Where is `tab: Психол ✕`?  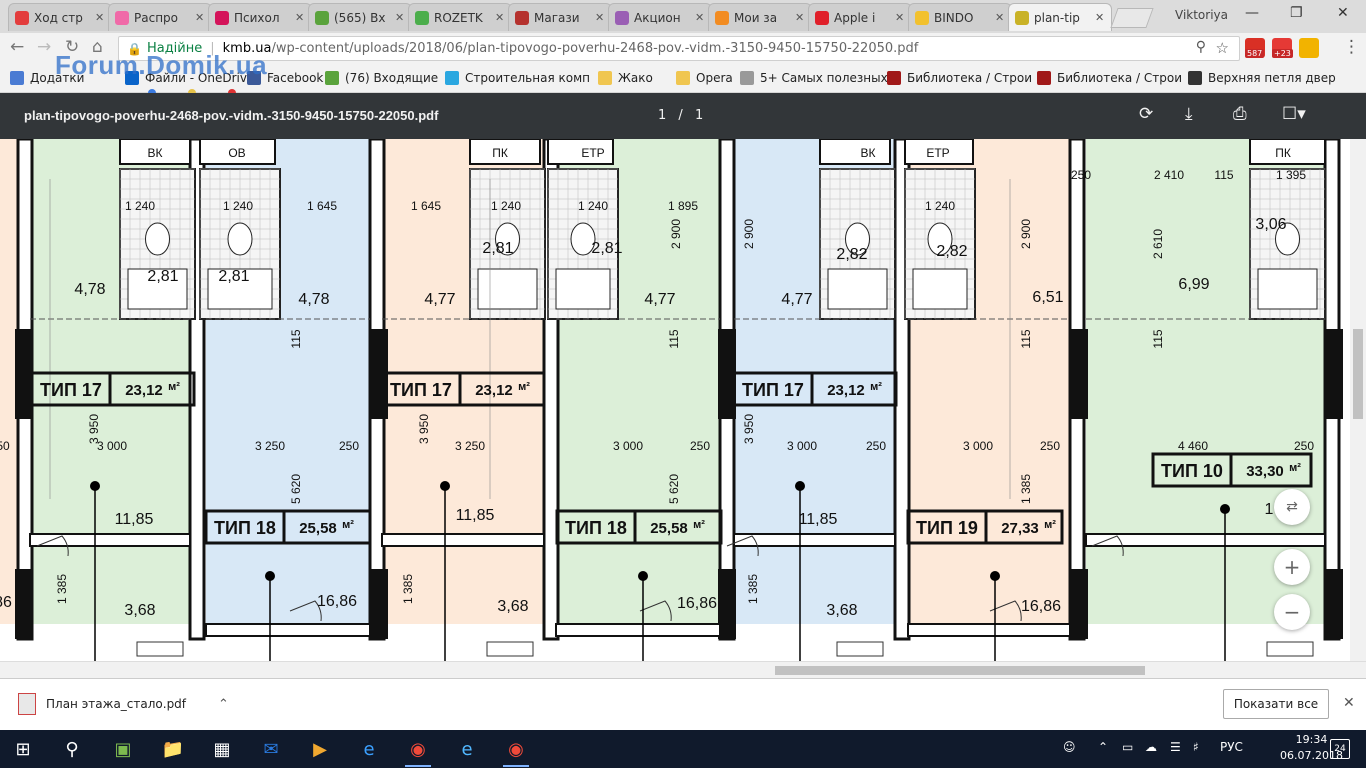 tab: Психол ✕ is located at coordinates (260, 17).